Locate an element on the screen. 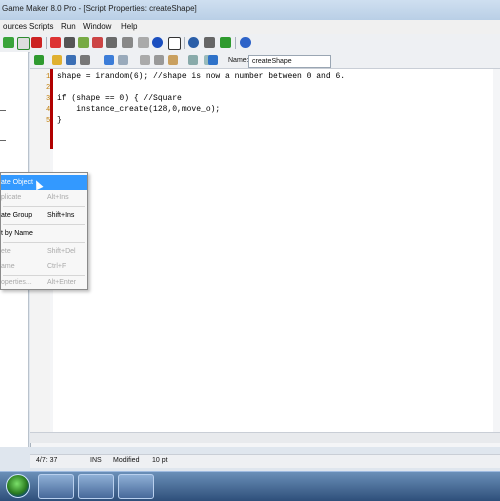 Image resolution: width=500 pixels, height=501 pixels. print-icon is located at coordinates (85, 60).